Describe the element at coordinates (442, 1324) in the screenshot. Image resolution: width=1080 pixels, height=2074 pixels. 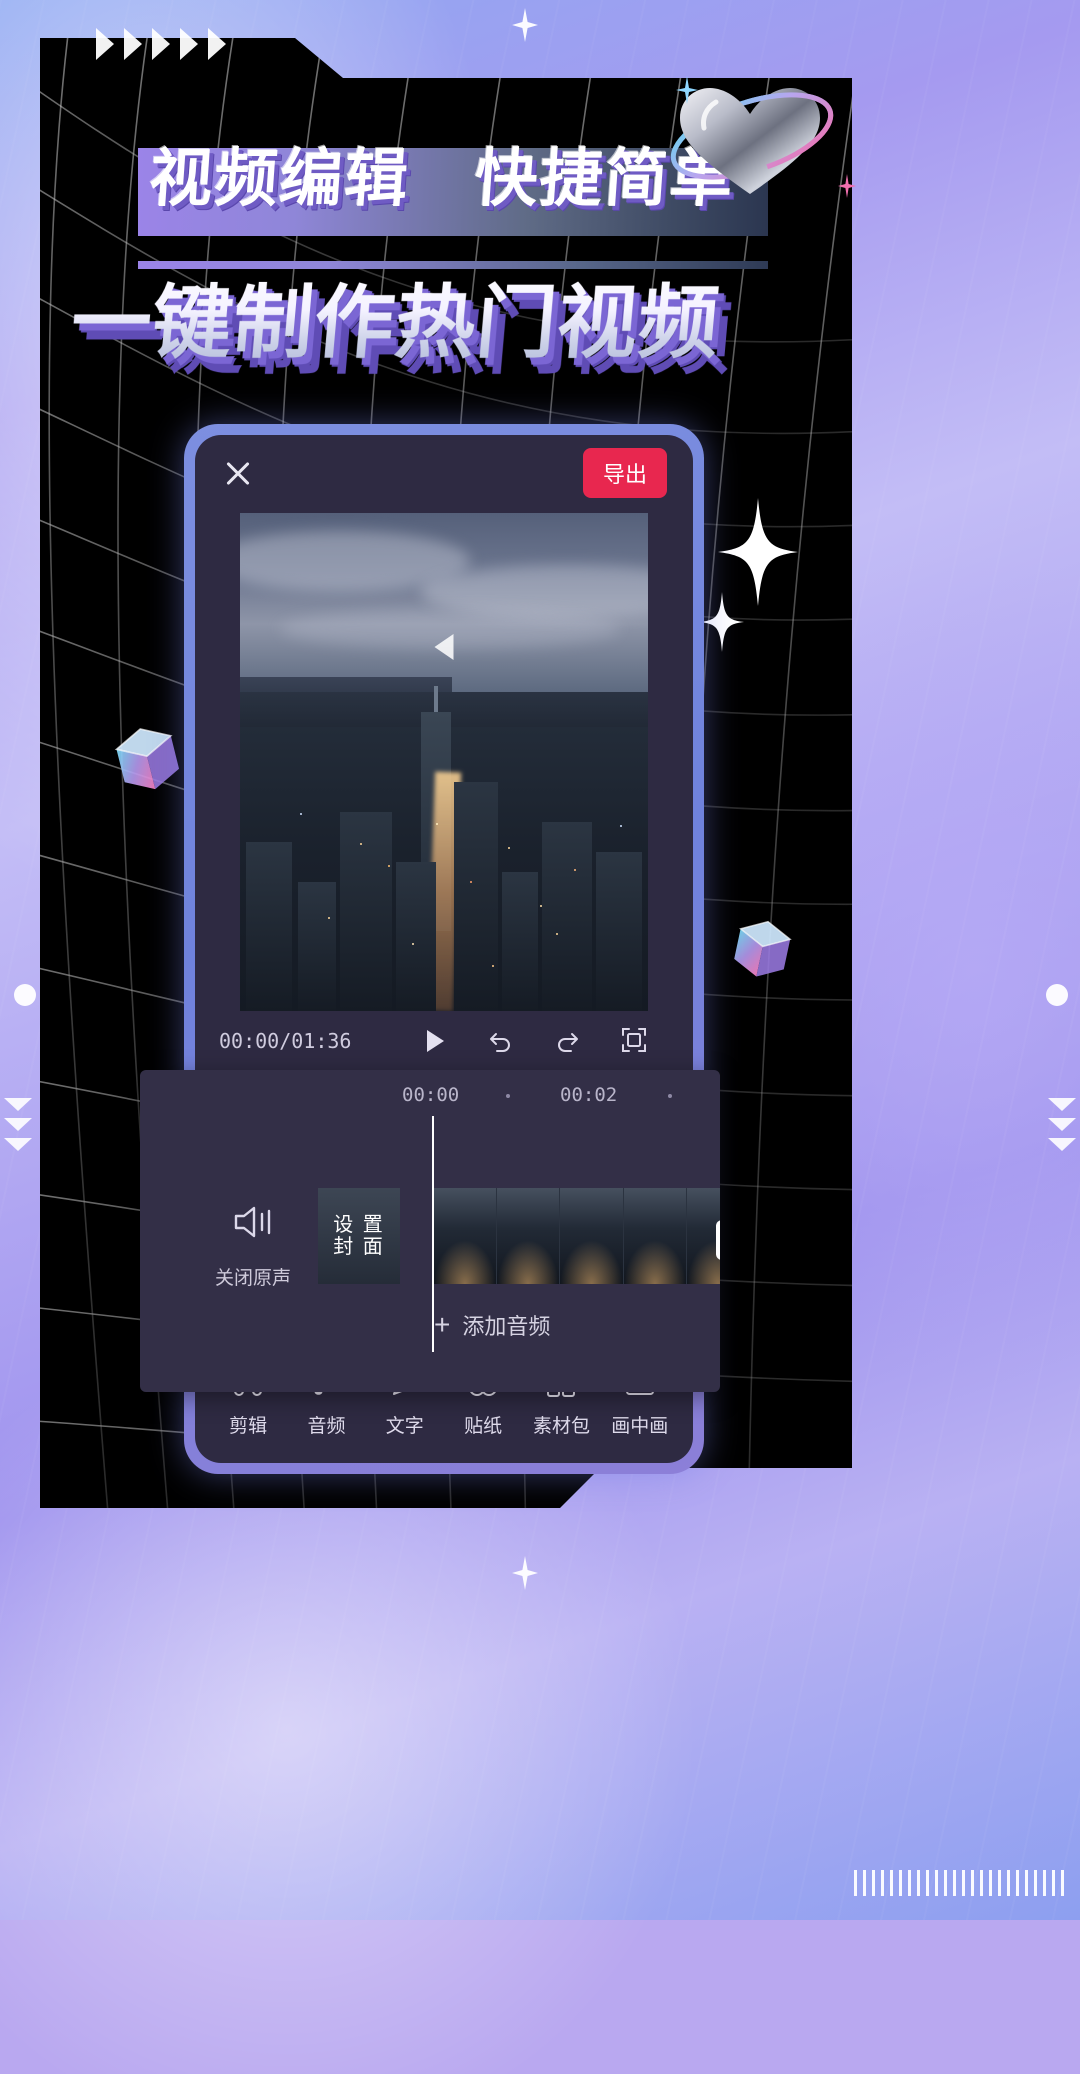
I see `plus-icon: +` at that location.